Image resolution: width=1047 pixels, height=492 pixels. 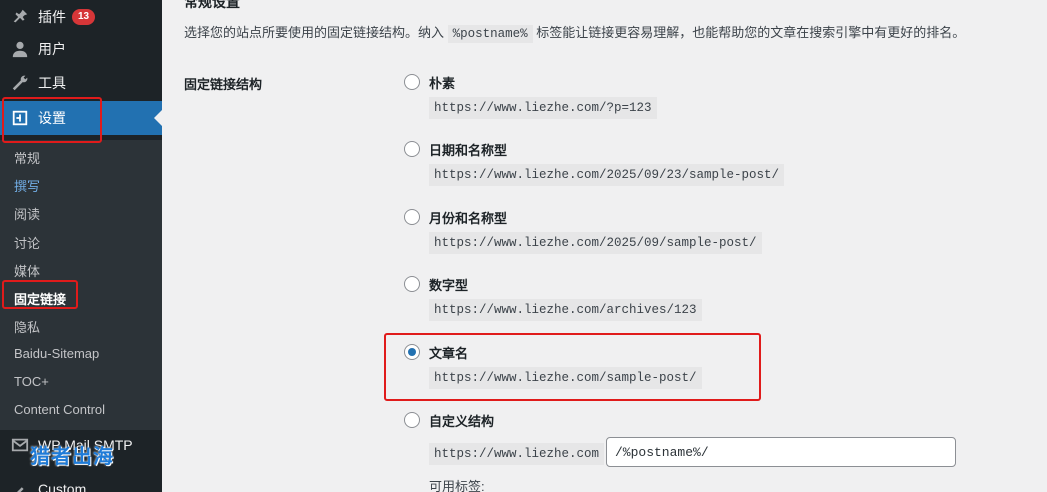 What do you see at coordinates (56, 353) in the screenshot?
I see `submenu-baidu-sitemap: Baidu-Sitemap` at bounding box center [56, 353].